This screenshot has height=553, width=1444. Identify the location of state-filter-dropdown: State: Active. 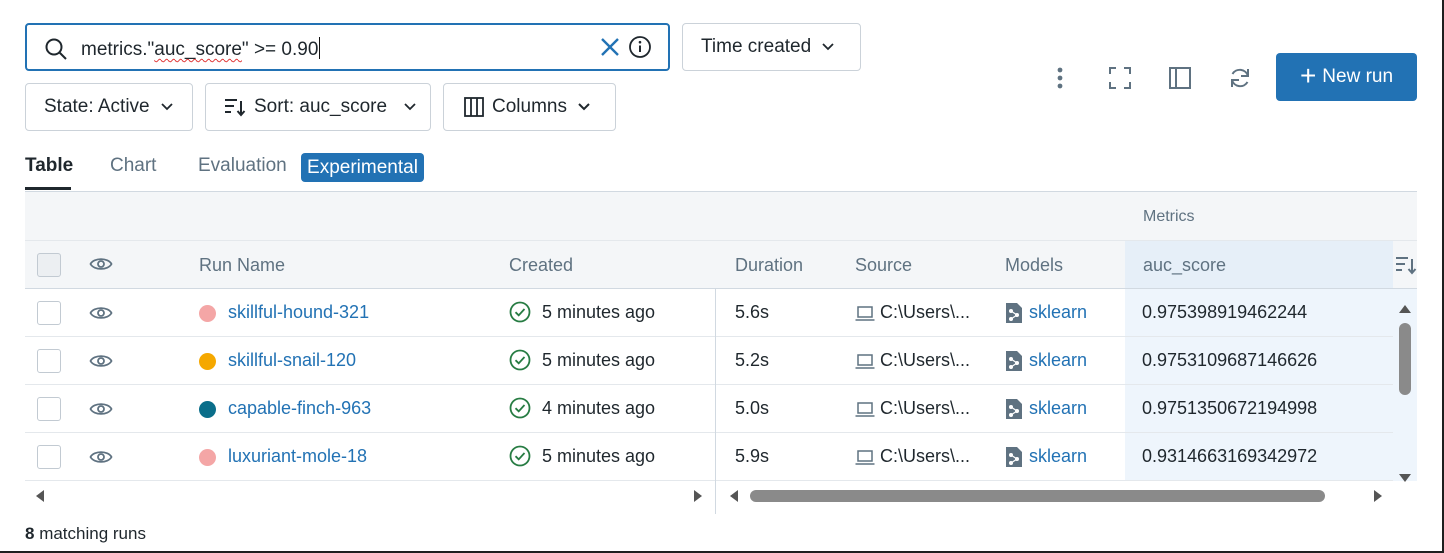
(109, 107).